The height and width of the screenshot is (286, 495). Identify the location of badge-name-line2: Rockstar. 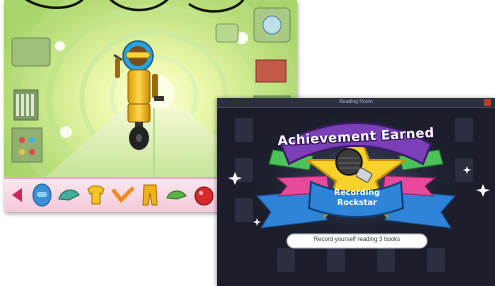
(357, 202).